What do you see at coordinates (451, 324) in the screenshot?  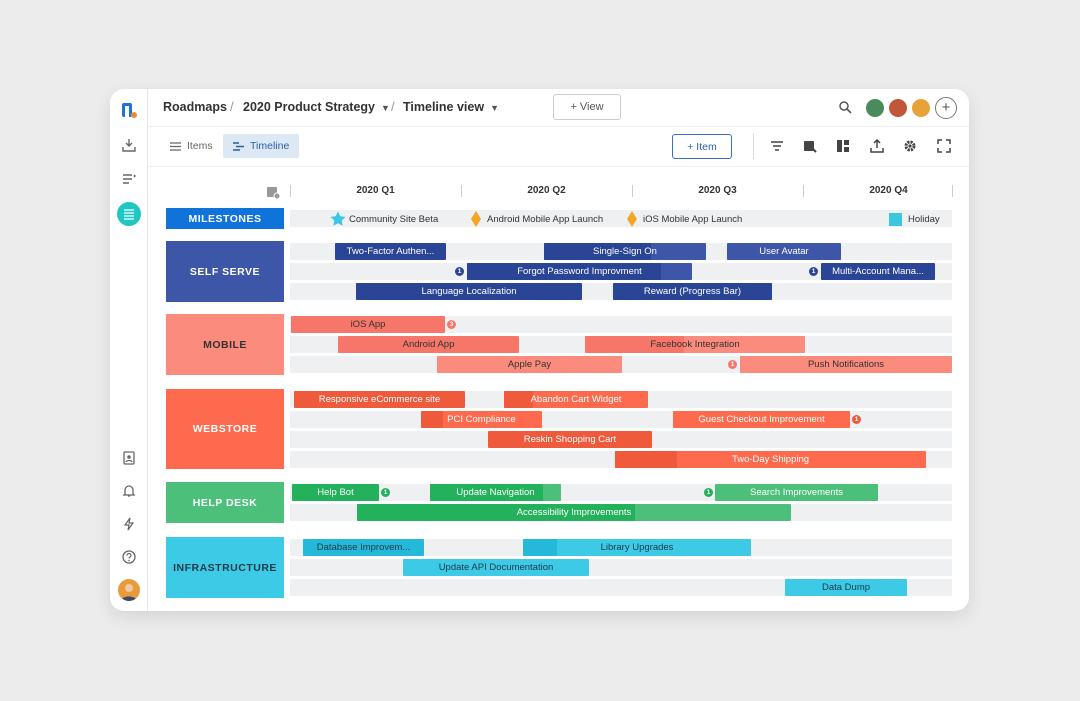 I see `dependency-badge: 3` at bounding box center [451, 324].